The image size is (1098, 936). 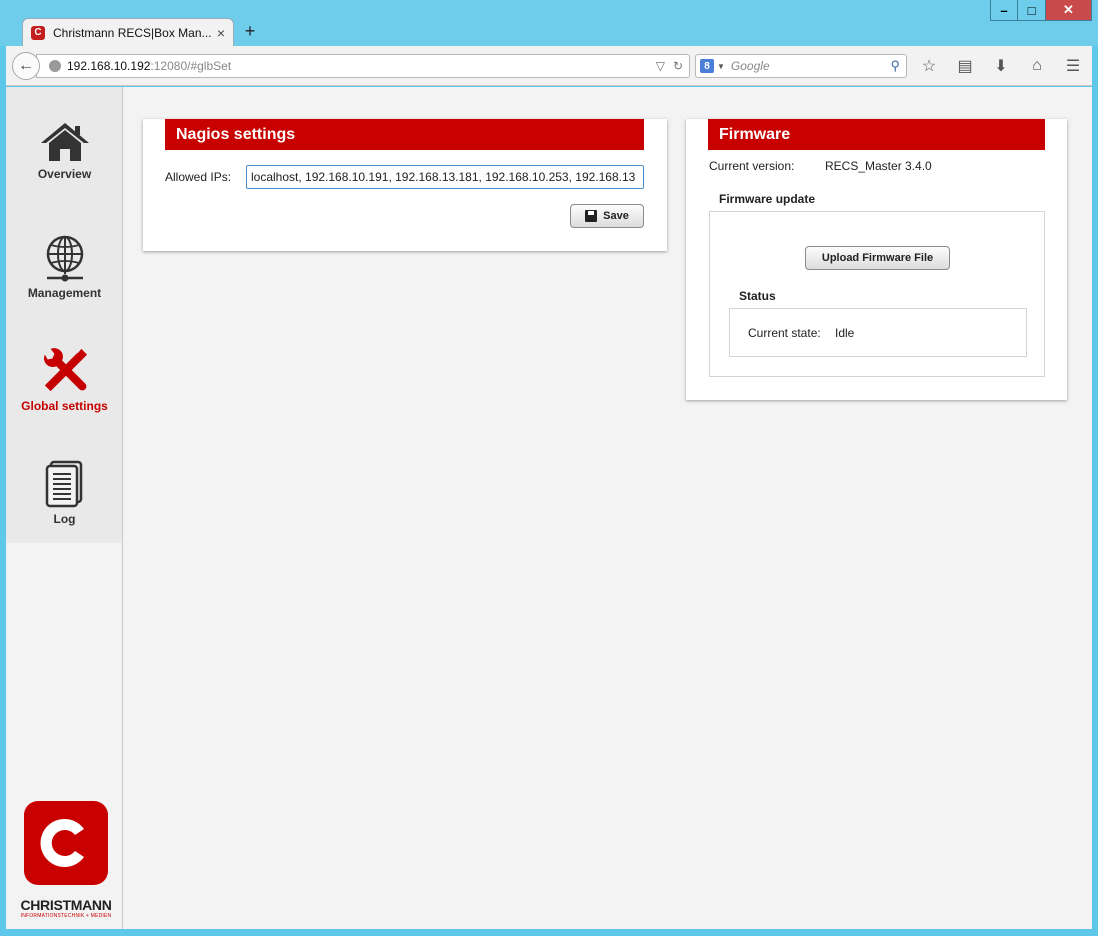 I want to click on sidebar-item-log: Log, so click(x=64, y=476).